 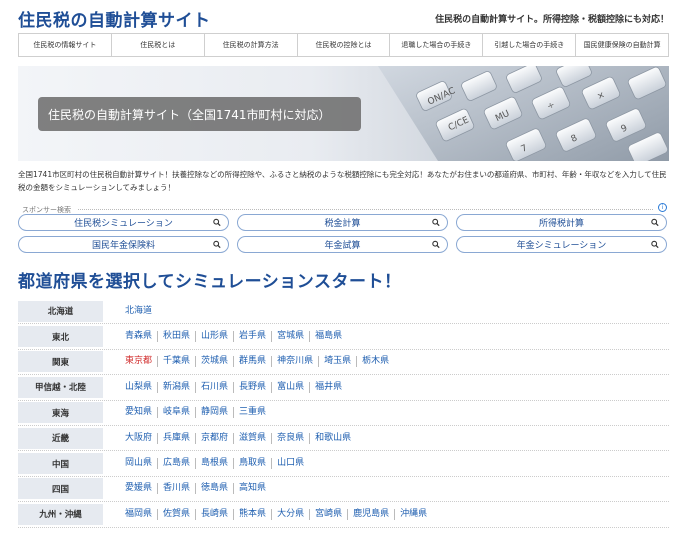 What do you see at coordinates (437, 45) in the screenshot?
I see `nav-item-retirement: 退職した場合の手続き` at bounding box center [437, 45].